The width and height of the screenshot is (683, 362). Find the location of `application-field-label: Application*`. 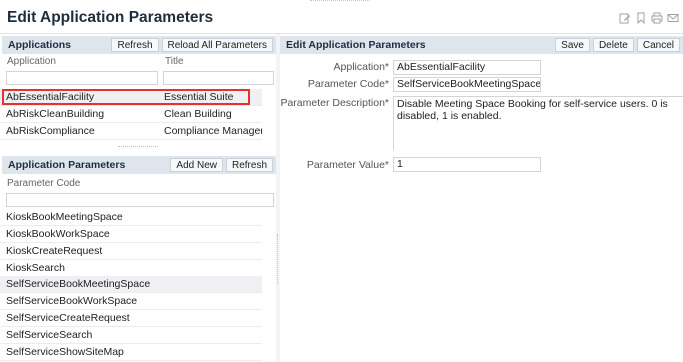

application-field-label: Application* is located at coordinates (361, 67).